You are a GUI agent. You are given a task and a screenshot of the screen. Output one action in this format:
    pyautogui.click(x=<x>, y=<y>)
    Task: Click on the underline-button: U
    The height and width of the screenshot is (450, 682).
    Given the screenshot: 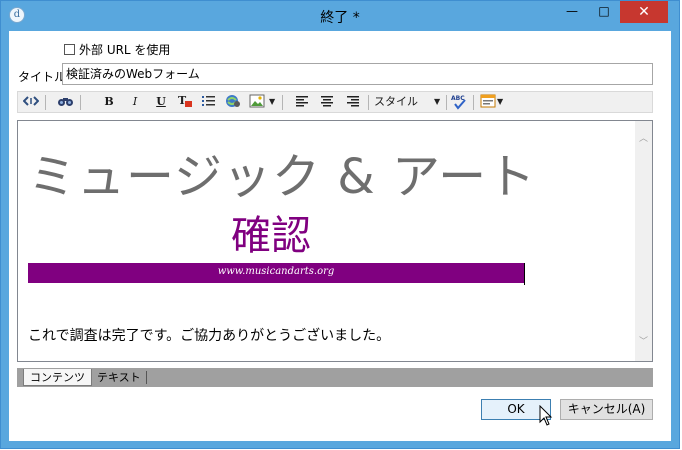 What is the action you would take?
    pyautogui.click(x=161, y=102)
    